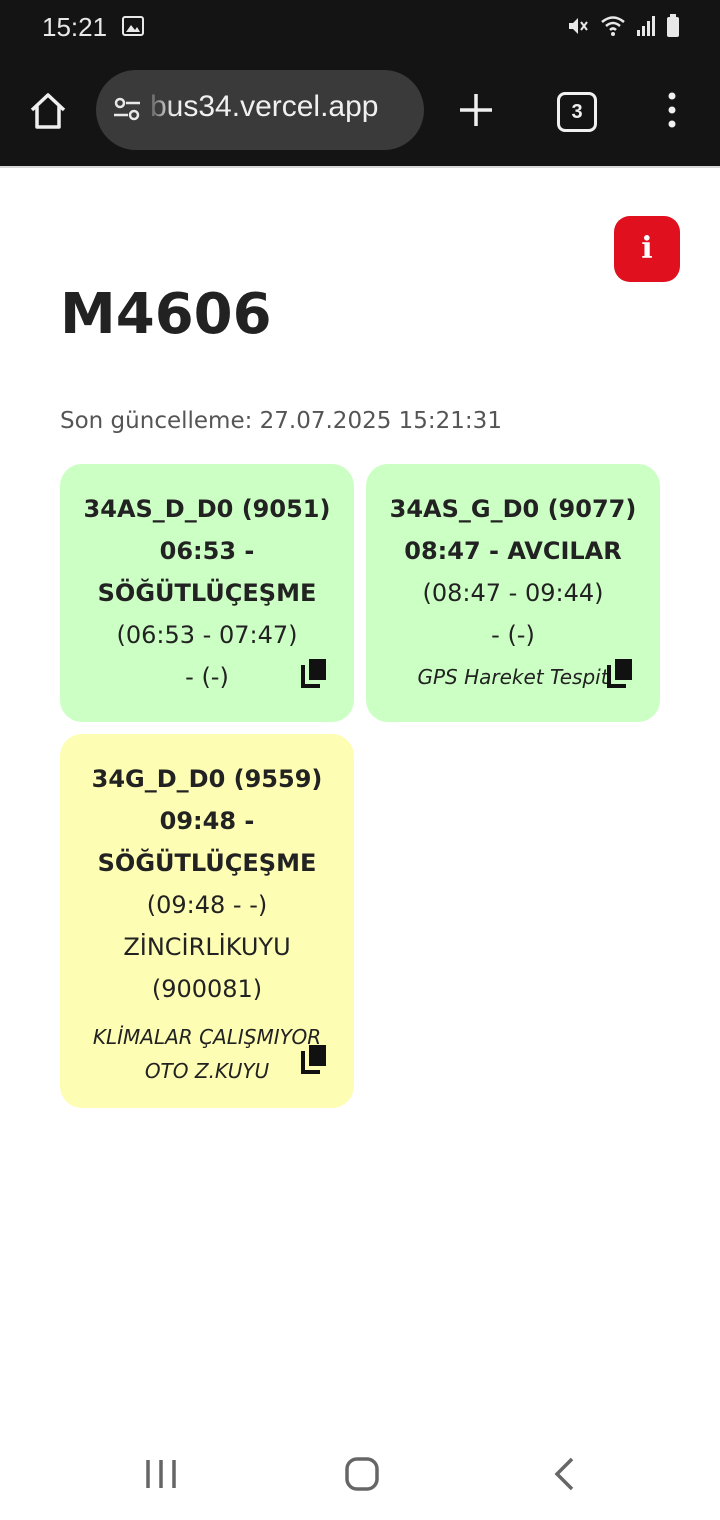 Image resolution: width=720 pixels, height=1520 pixels. I want to click on trip-times: (08:47 - 09:44), so click(513, 593).